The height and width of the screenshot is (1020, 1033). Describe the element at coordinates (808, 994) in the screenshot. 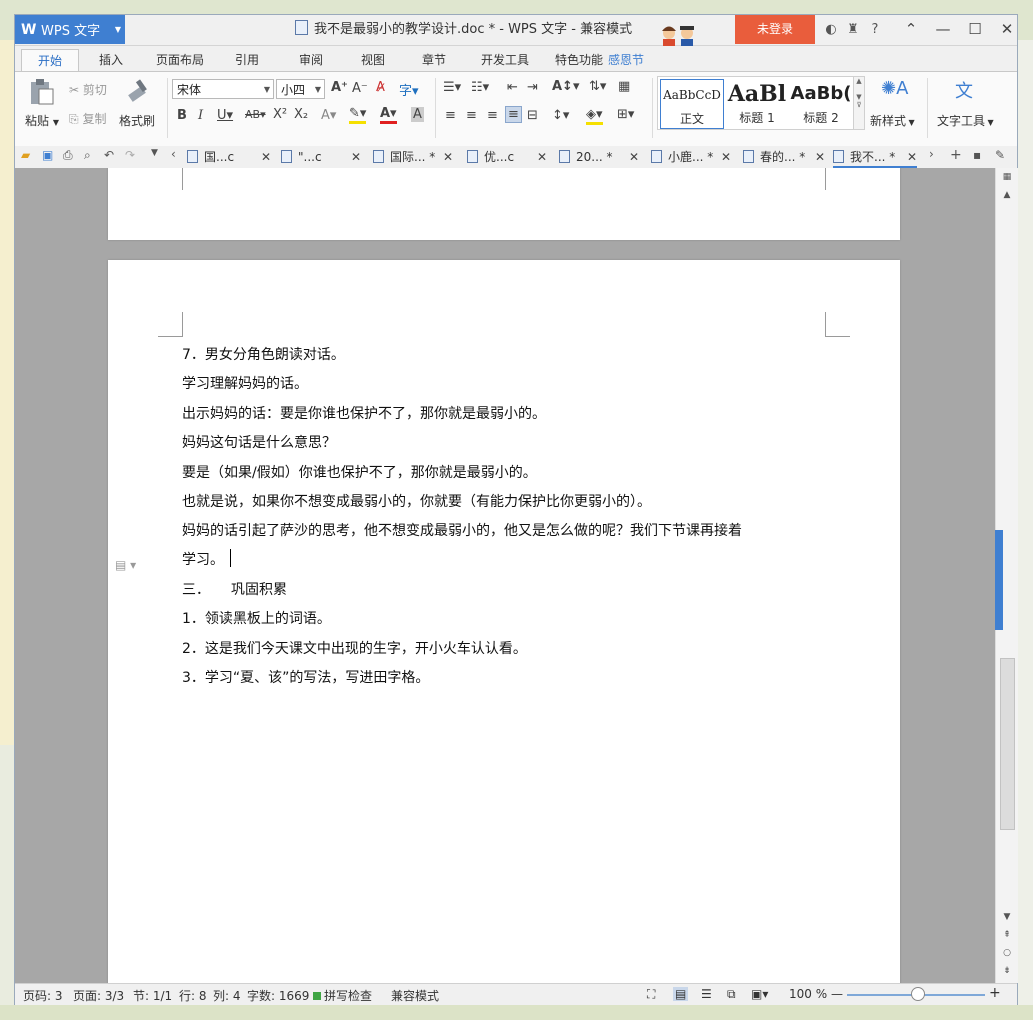

I see `zoom-level: 100 %` at that location.